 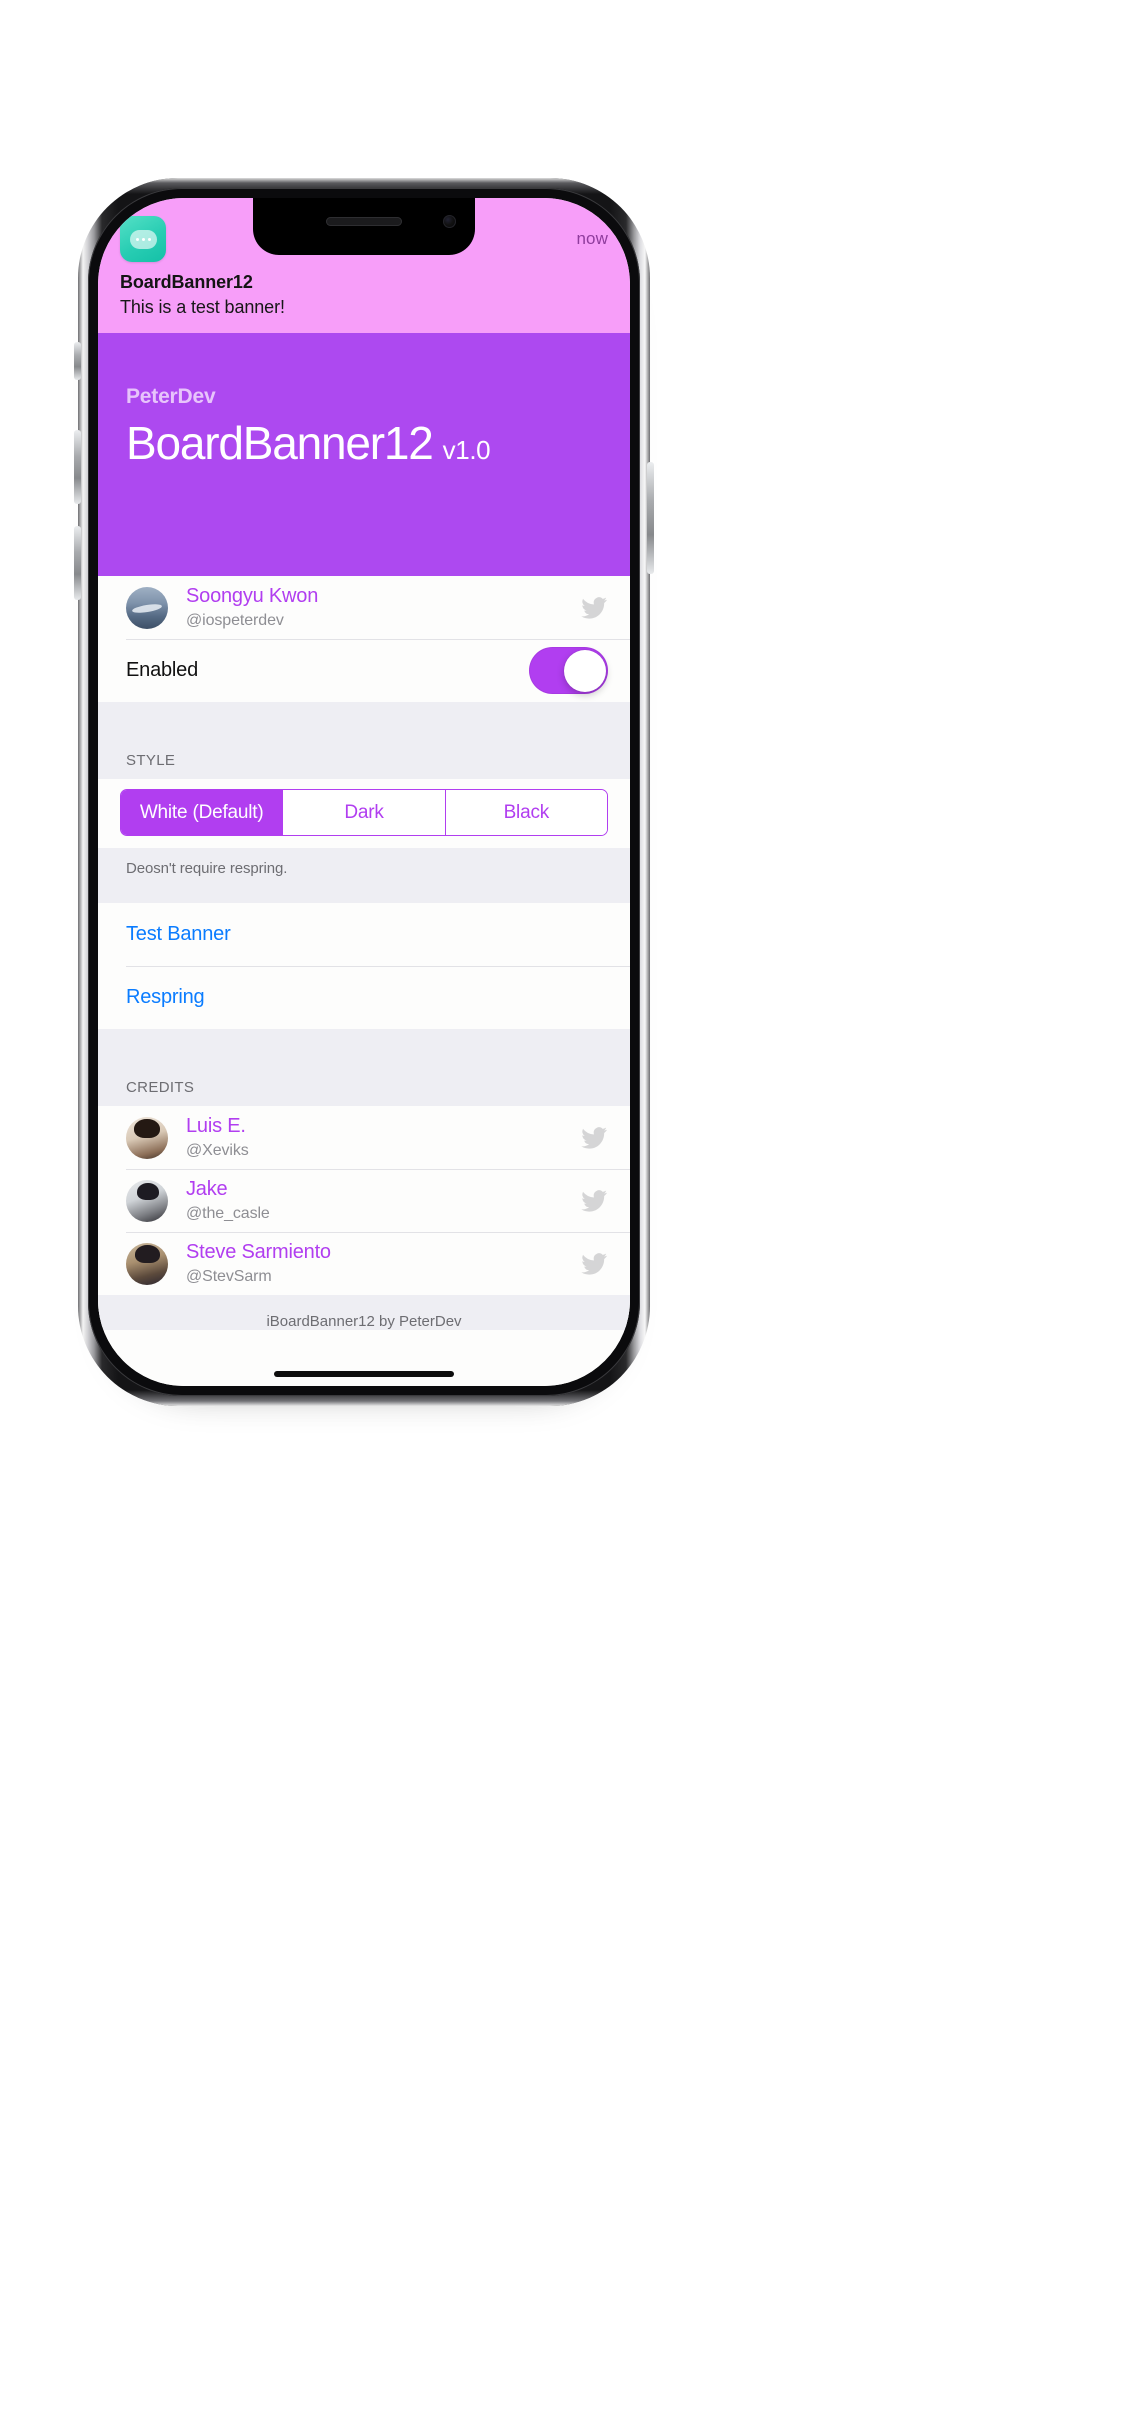 What do you see at coordinates (364, 752) in the screenshot?
I see `style-section-header: STYLE` at bounding box center [364, 752].